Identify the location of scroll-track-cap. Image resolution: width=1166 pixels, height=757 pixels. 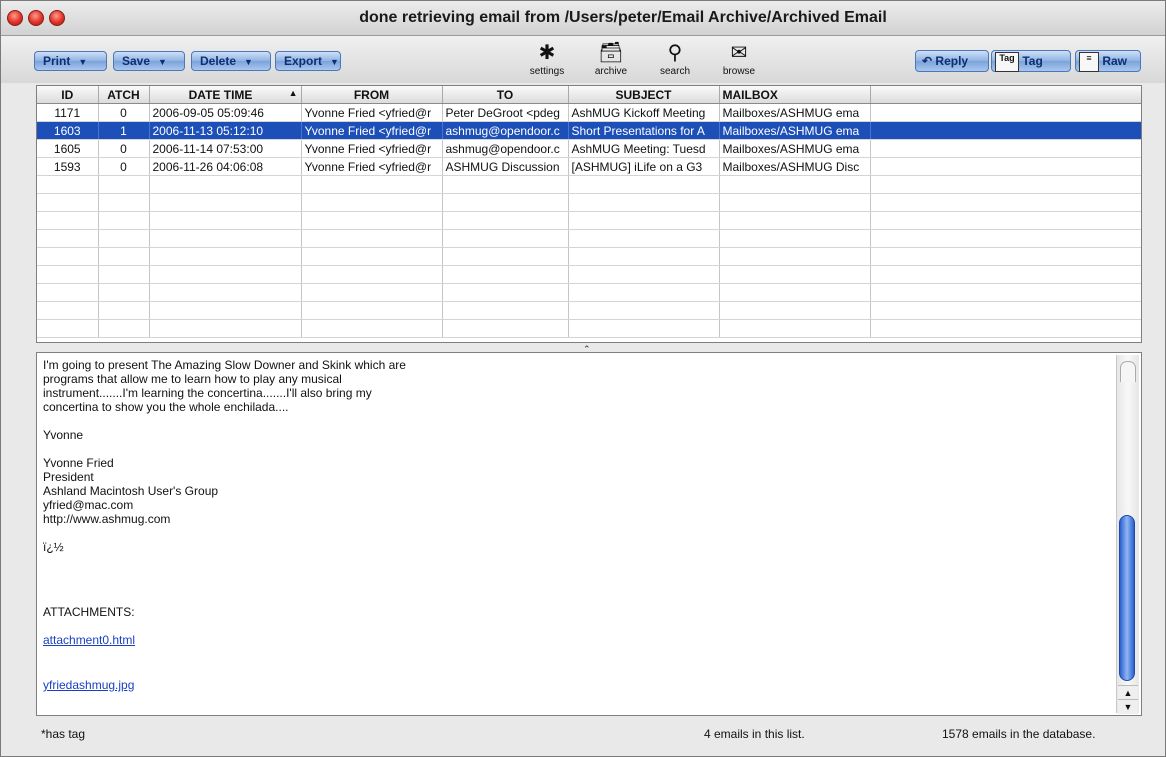
(1128, 371).